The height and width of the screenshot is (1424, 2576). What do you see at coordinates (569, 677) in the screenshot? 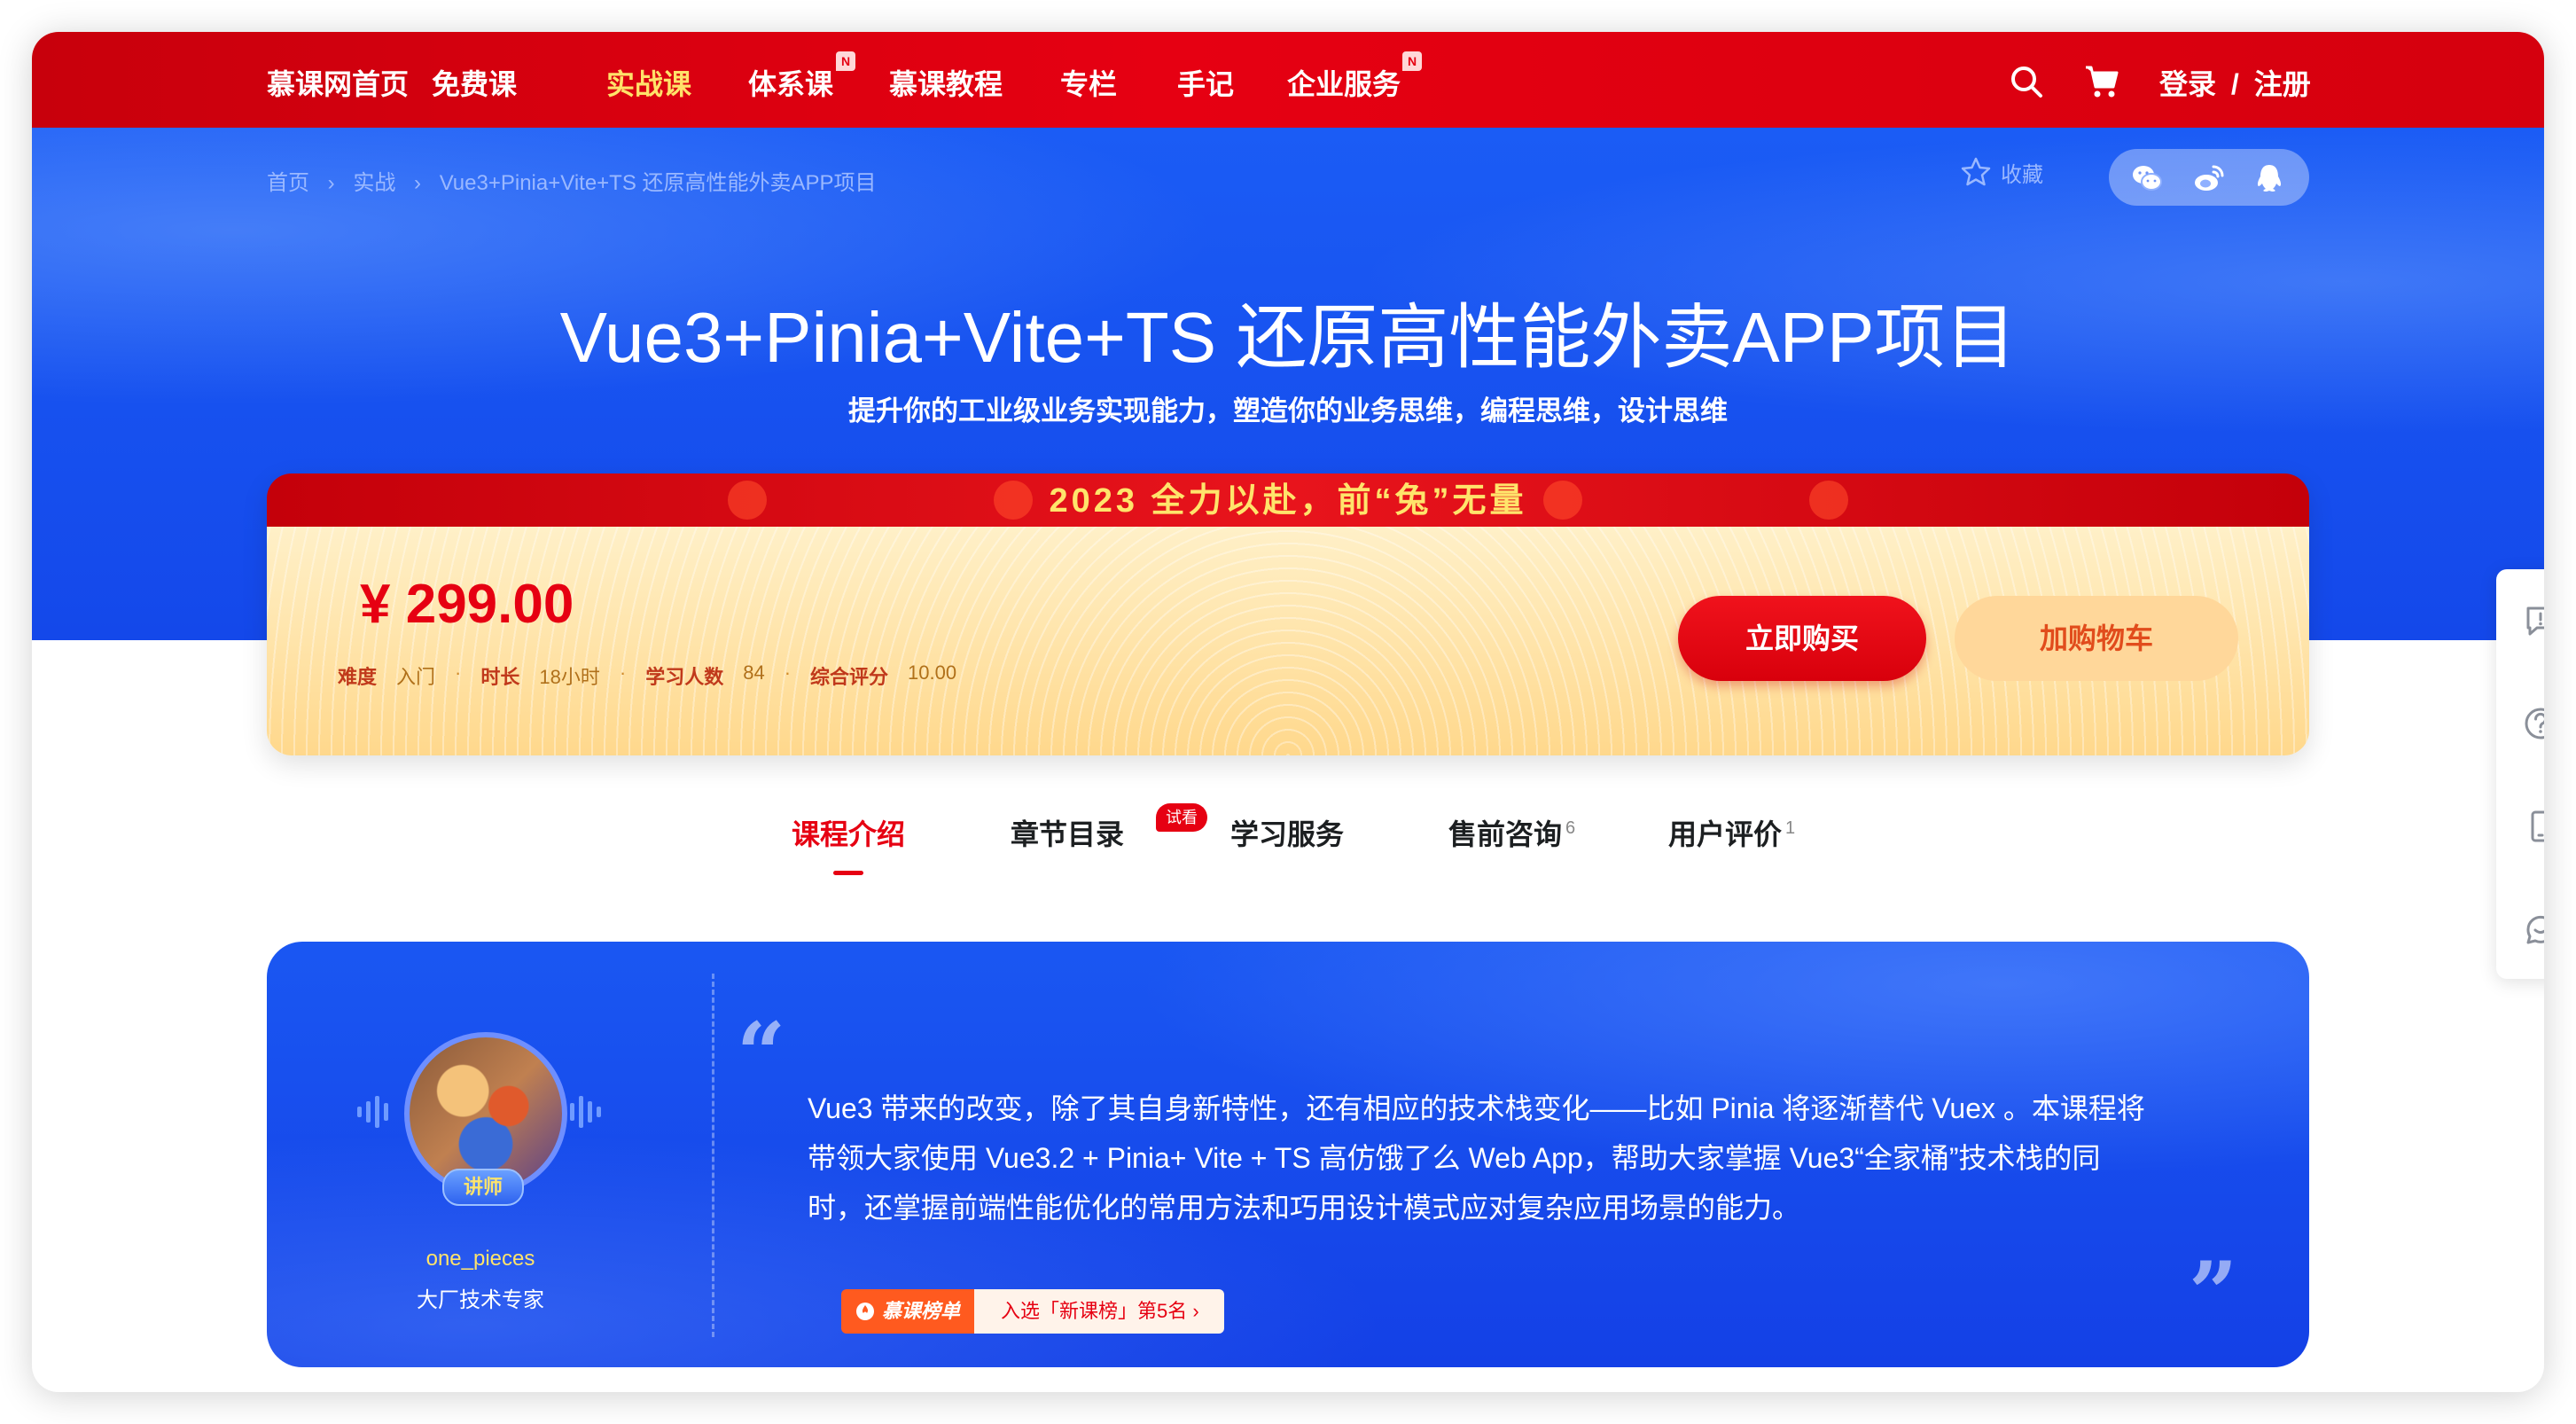
I see `duration-value: 18小时` at bounding box center [569, 677].